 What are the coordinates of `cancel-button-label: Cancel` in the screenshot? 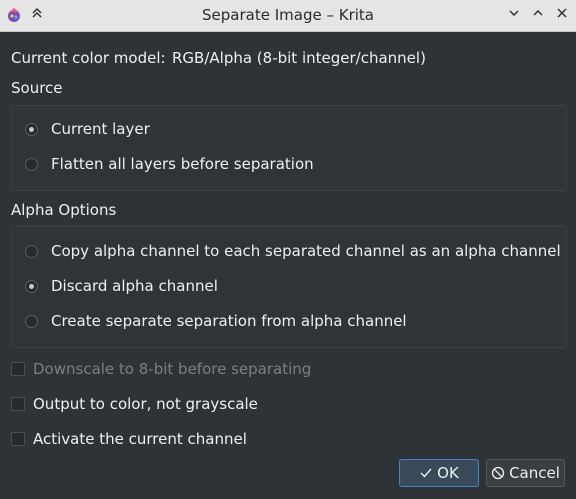 It's located at (534, 473).